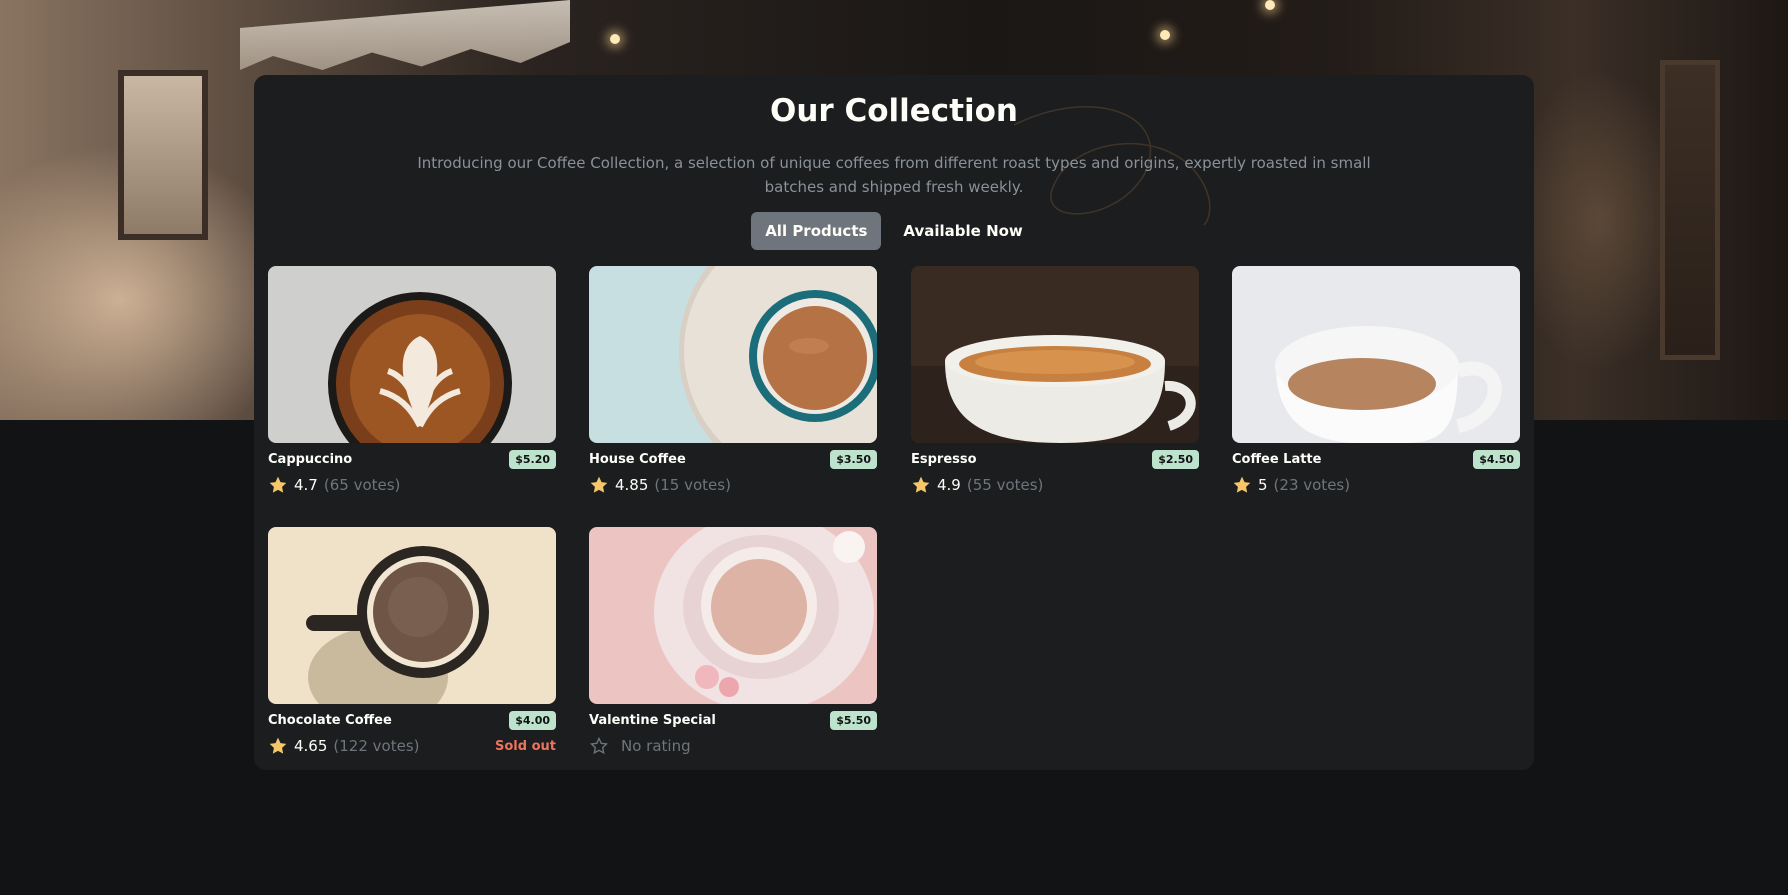  I want to click on filter-all-products-button: All Products, so click(816, 231).